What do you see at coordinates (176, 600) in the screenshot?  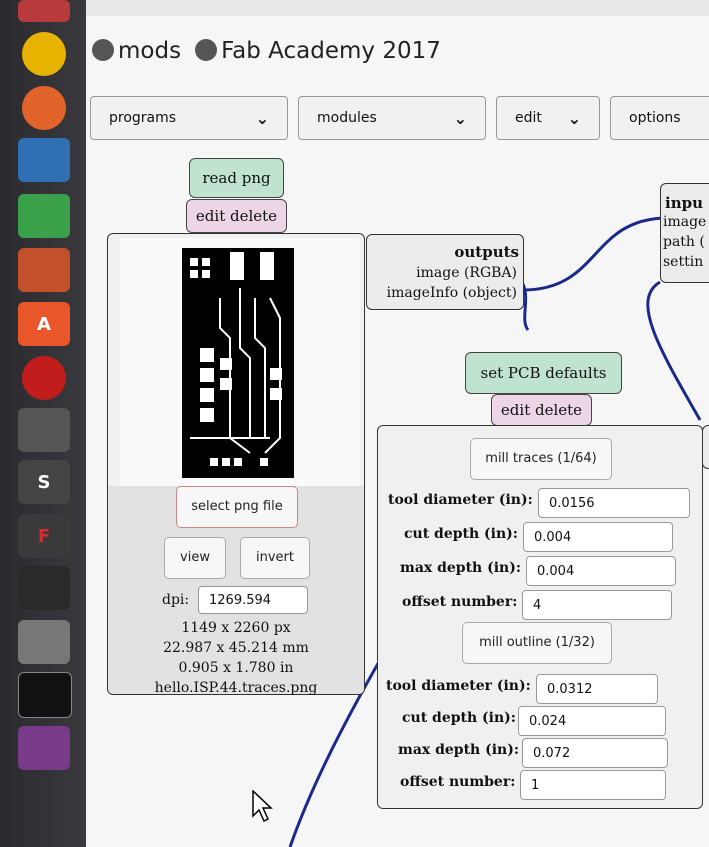 I see `dpi-label: dpi:` at bounding box center [176, 600].